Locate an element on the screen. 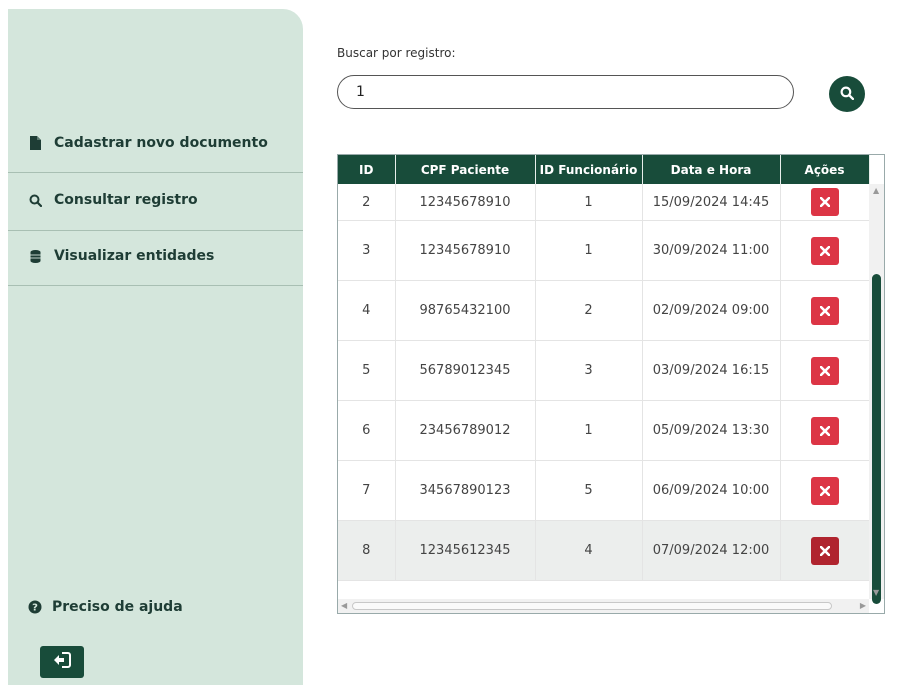 The height and width of the screenshot is (685, 907). horizontal-scrollbar: ◀ ▶ is located at coordinates (603, 606).